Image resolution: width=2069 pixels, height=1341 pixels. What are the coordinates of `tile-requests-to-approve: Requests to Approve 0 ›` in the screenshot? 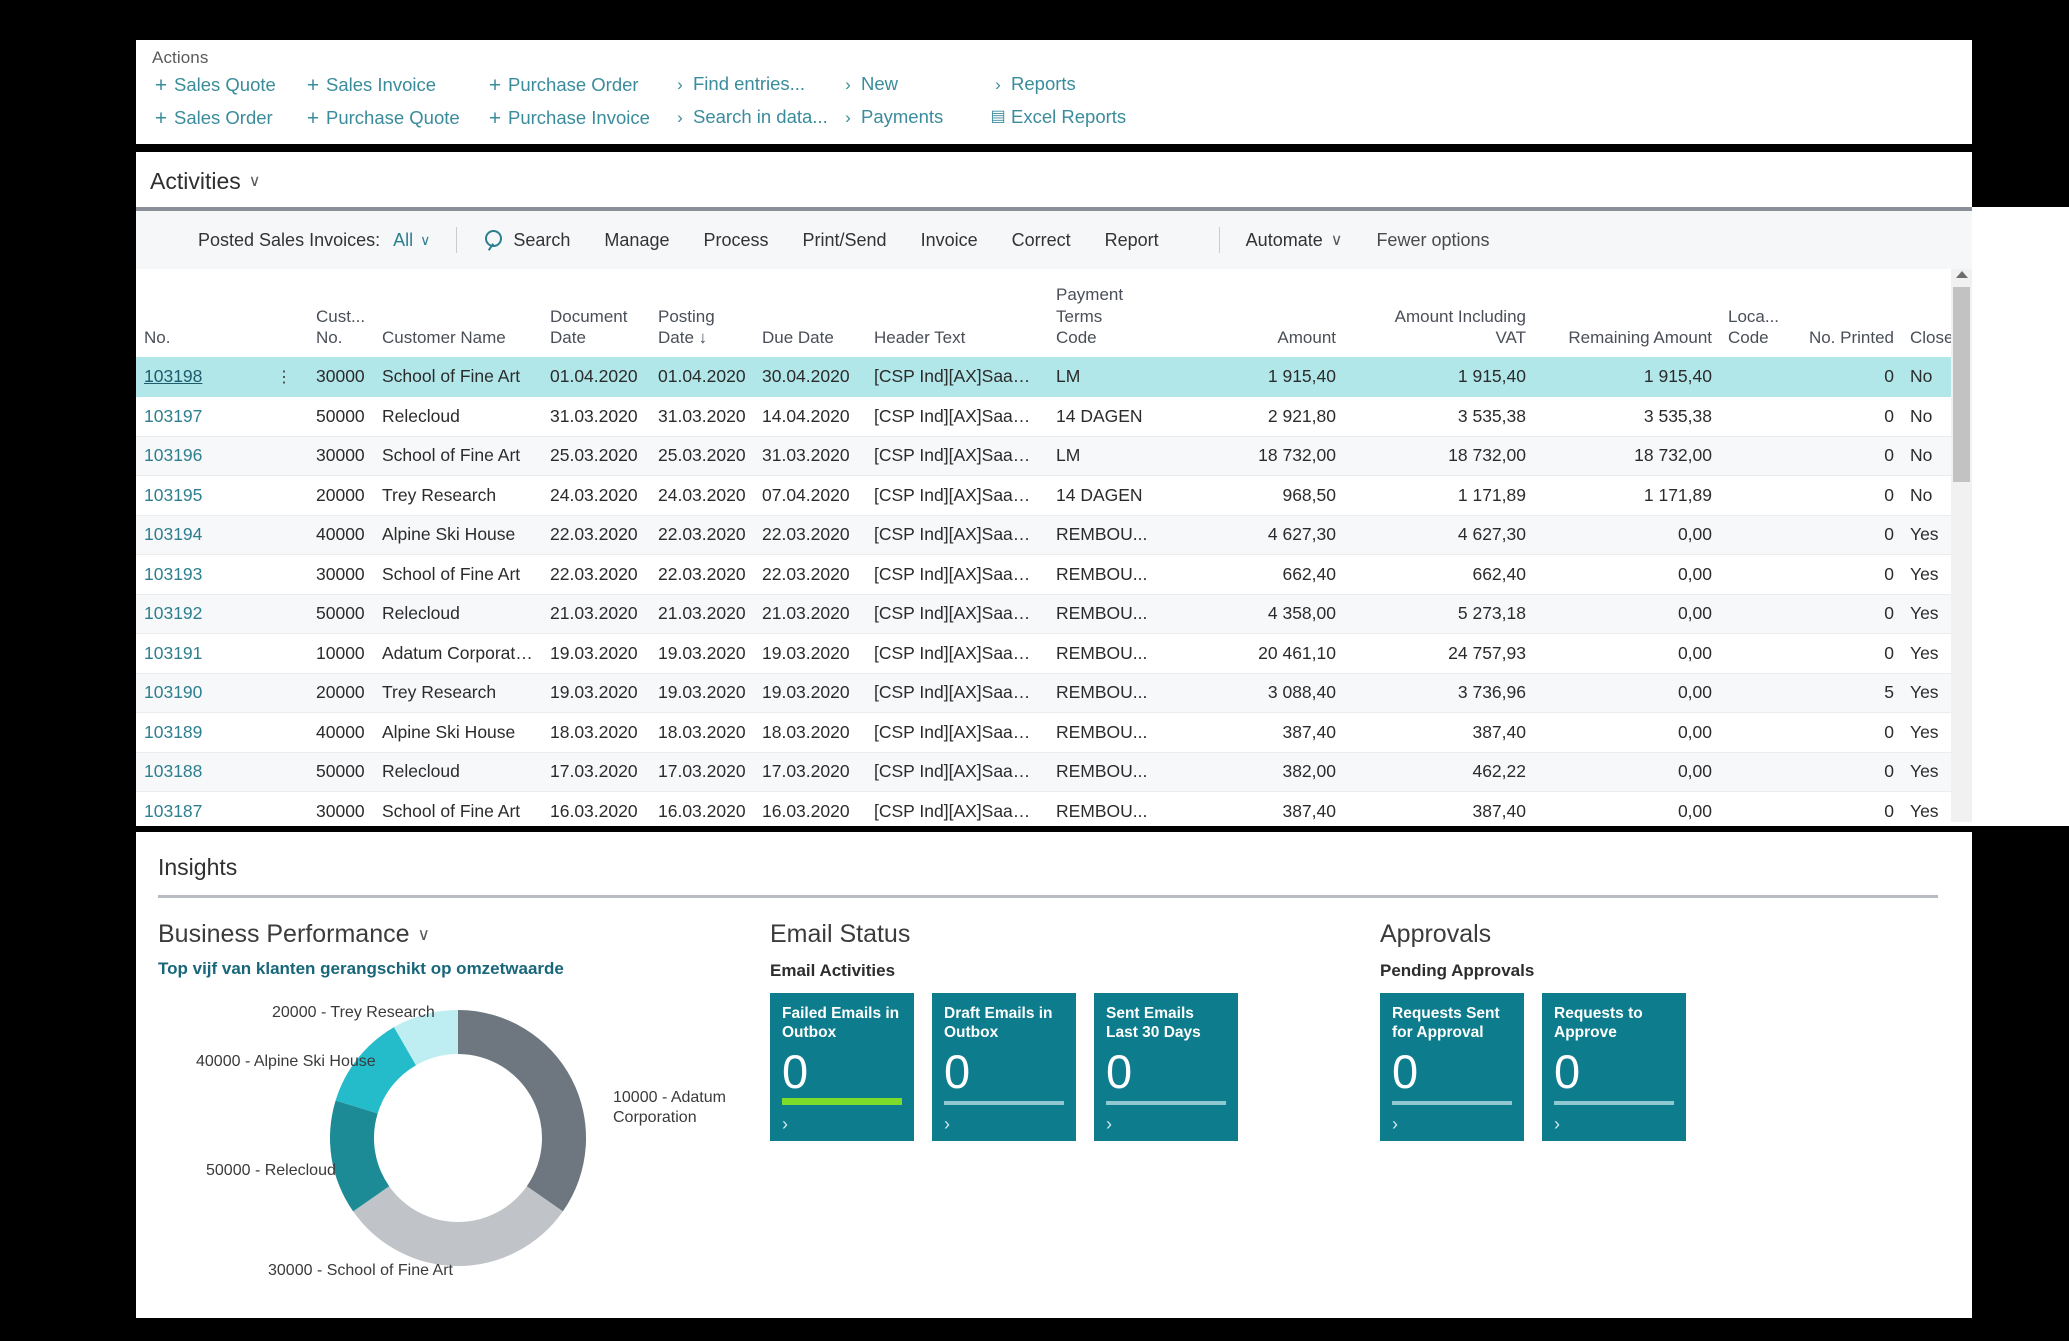 It's located at (1614, 1067).